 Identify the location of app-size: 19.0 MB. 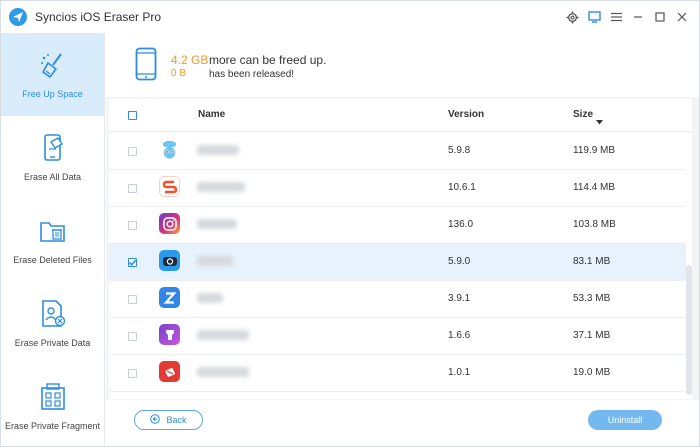
(592, 372).